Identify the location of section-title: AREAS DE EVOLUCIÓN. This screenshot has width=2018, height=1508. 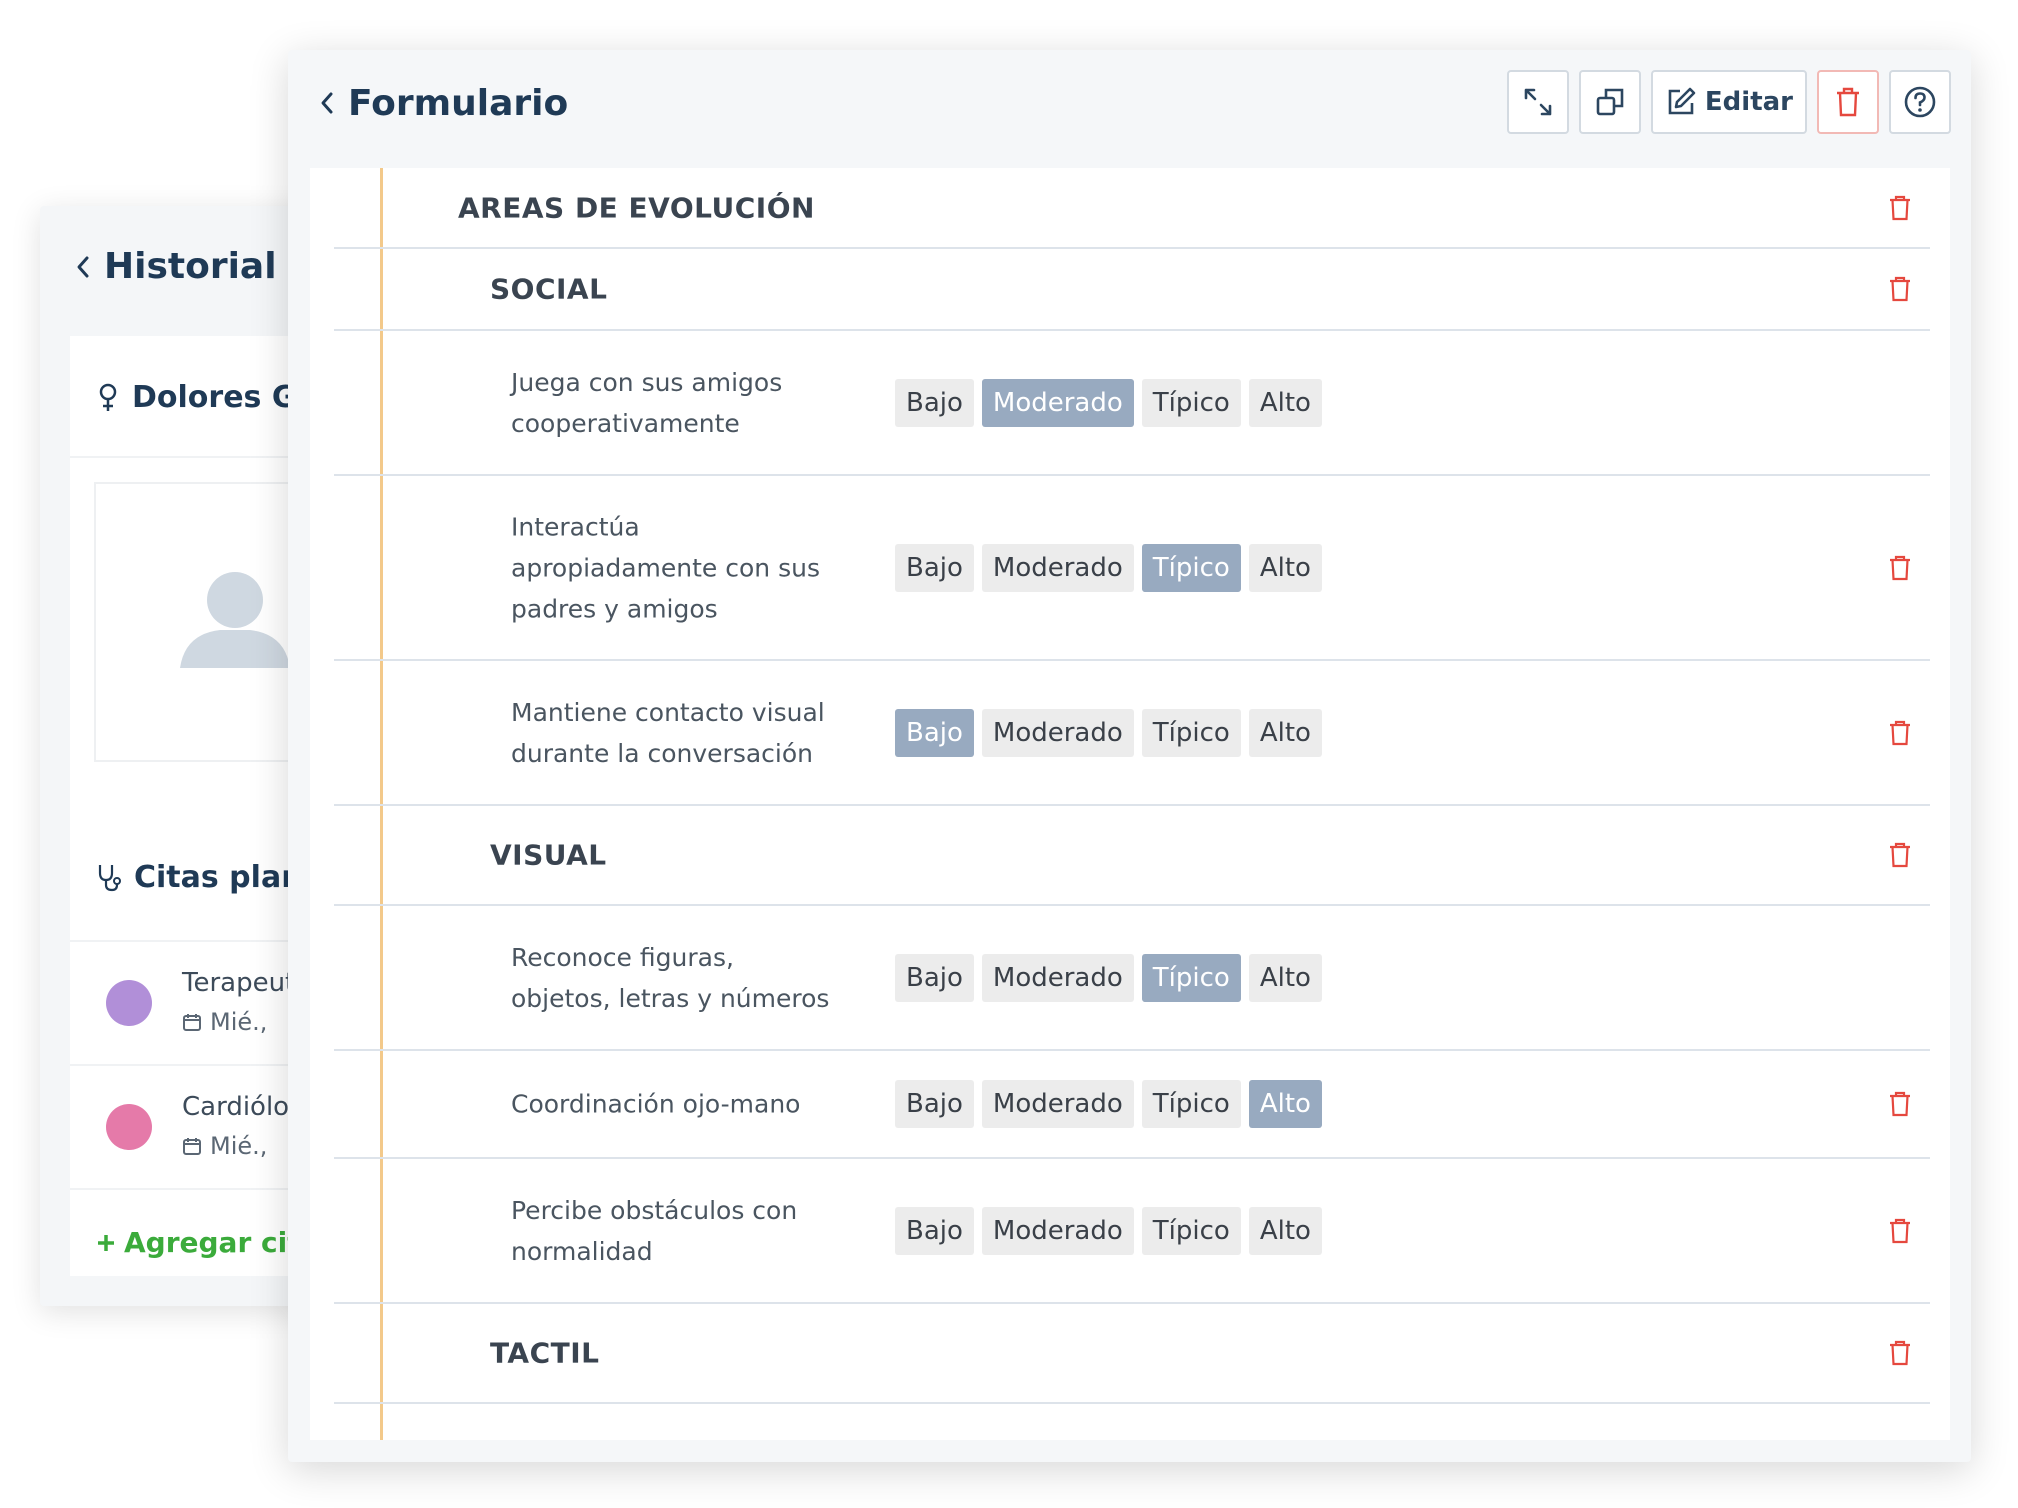
(636, 207).